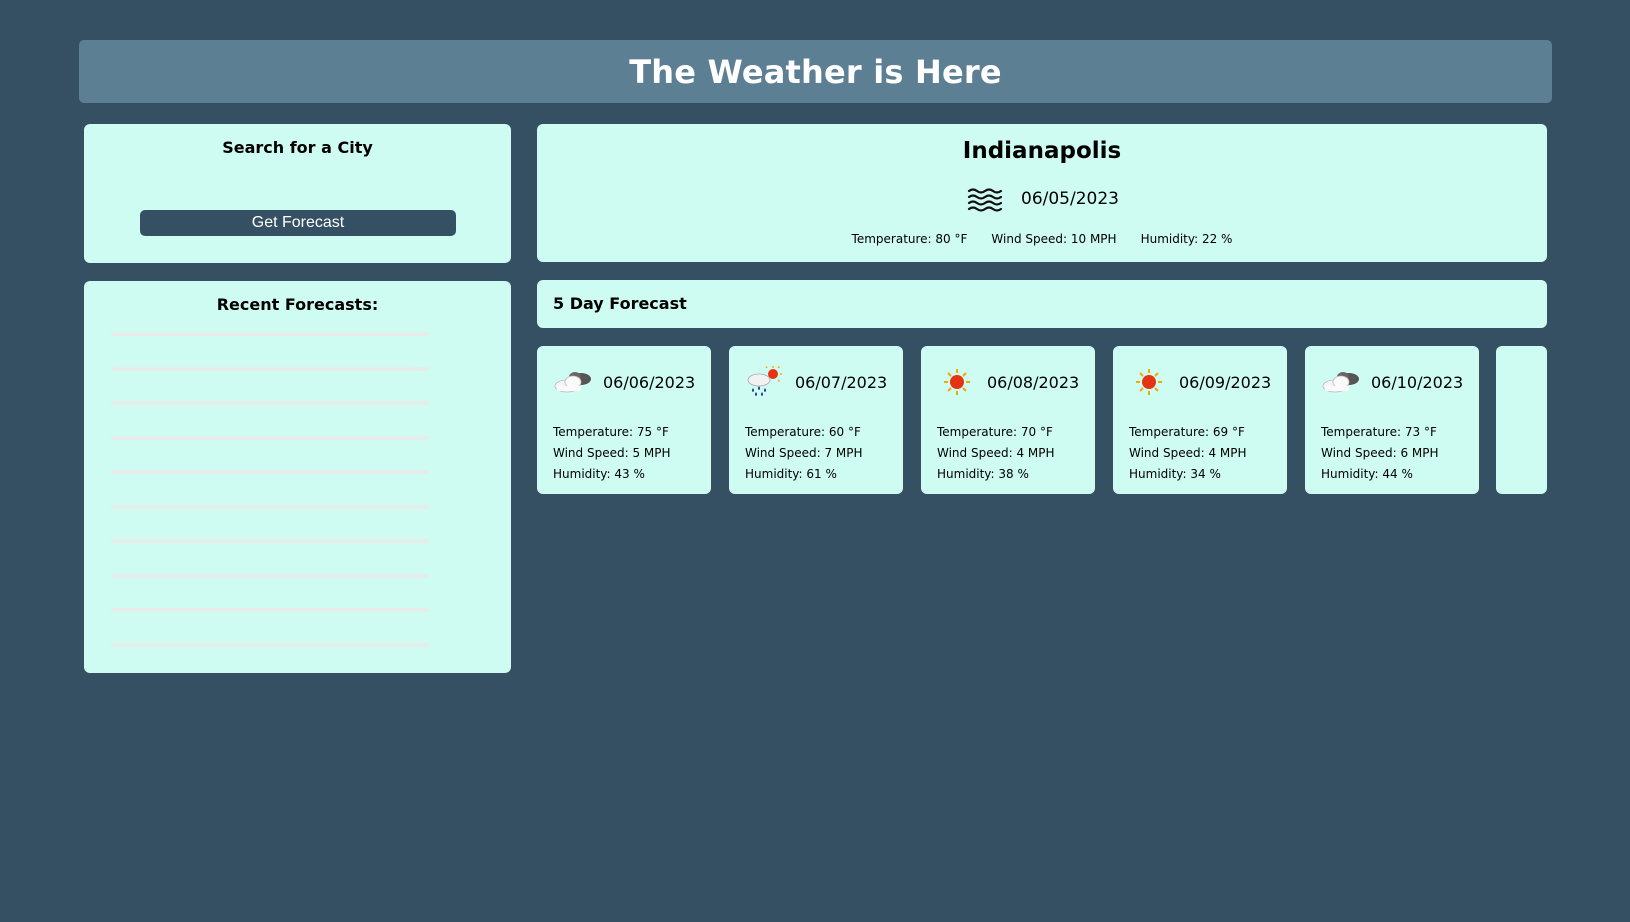  What do you see at coordinates (649, 382) in the screenshot?
I see `forecast-date: 06/06/2023` at bounding box center [649, 382].